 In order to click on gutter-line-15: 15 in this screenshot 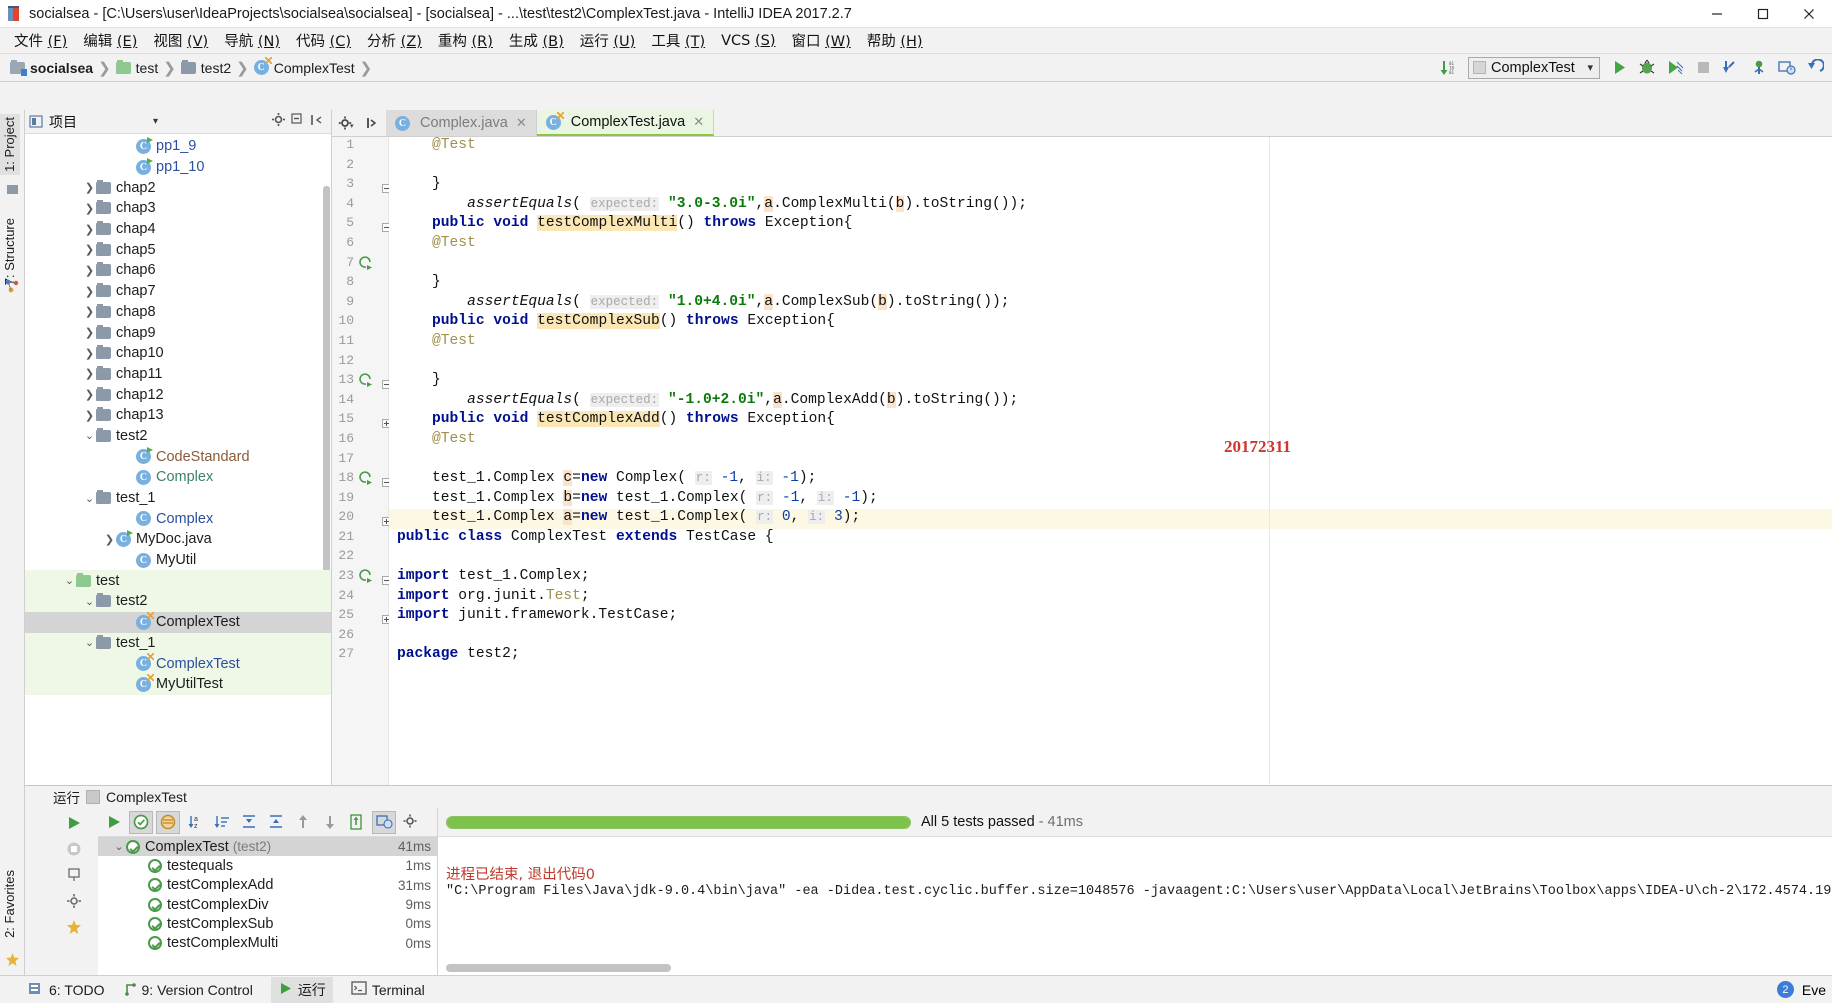, I will do `click(361, 421)`.